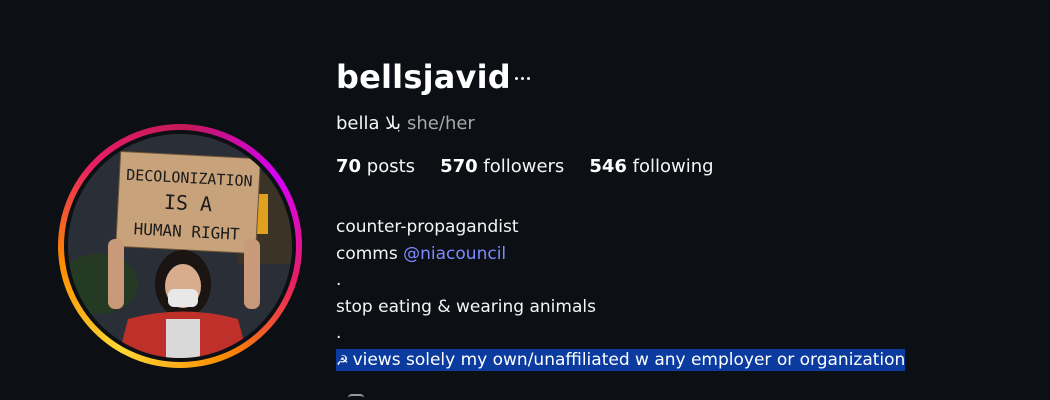 The width and height of the screenshot is (1050, 400). What do you see at coordinates (423, 77) in the screenshot?
I see `profile-username: bellsjavid` at bounding box center [423, 77].